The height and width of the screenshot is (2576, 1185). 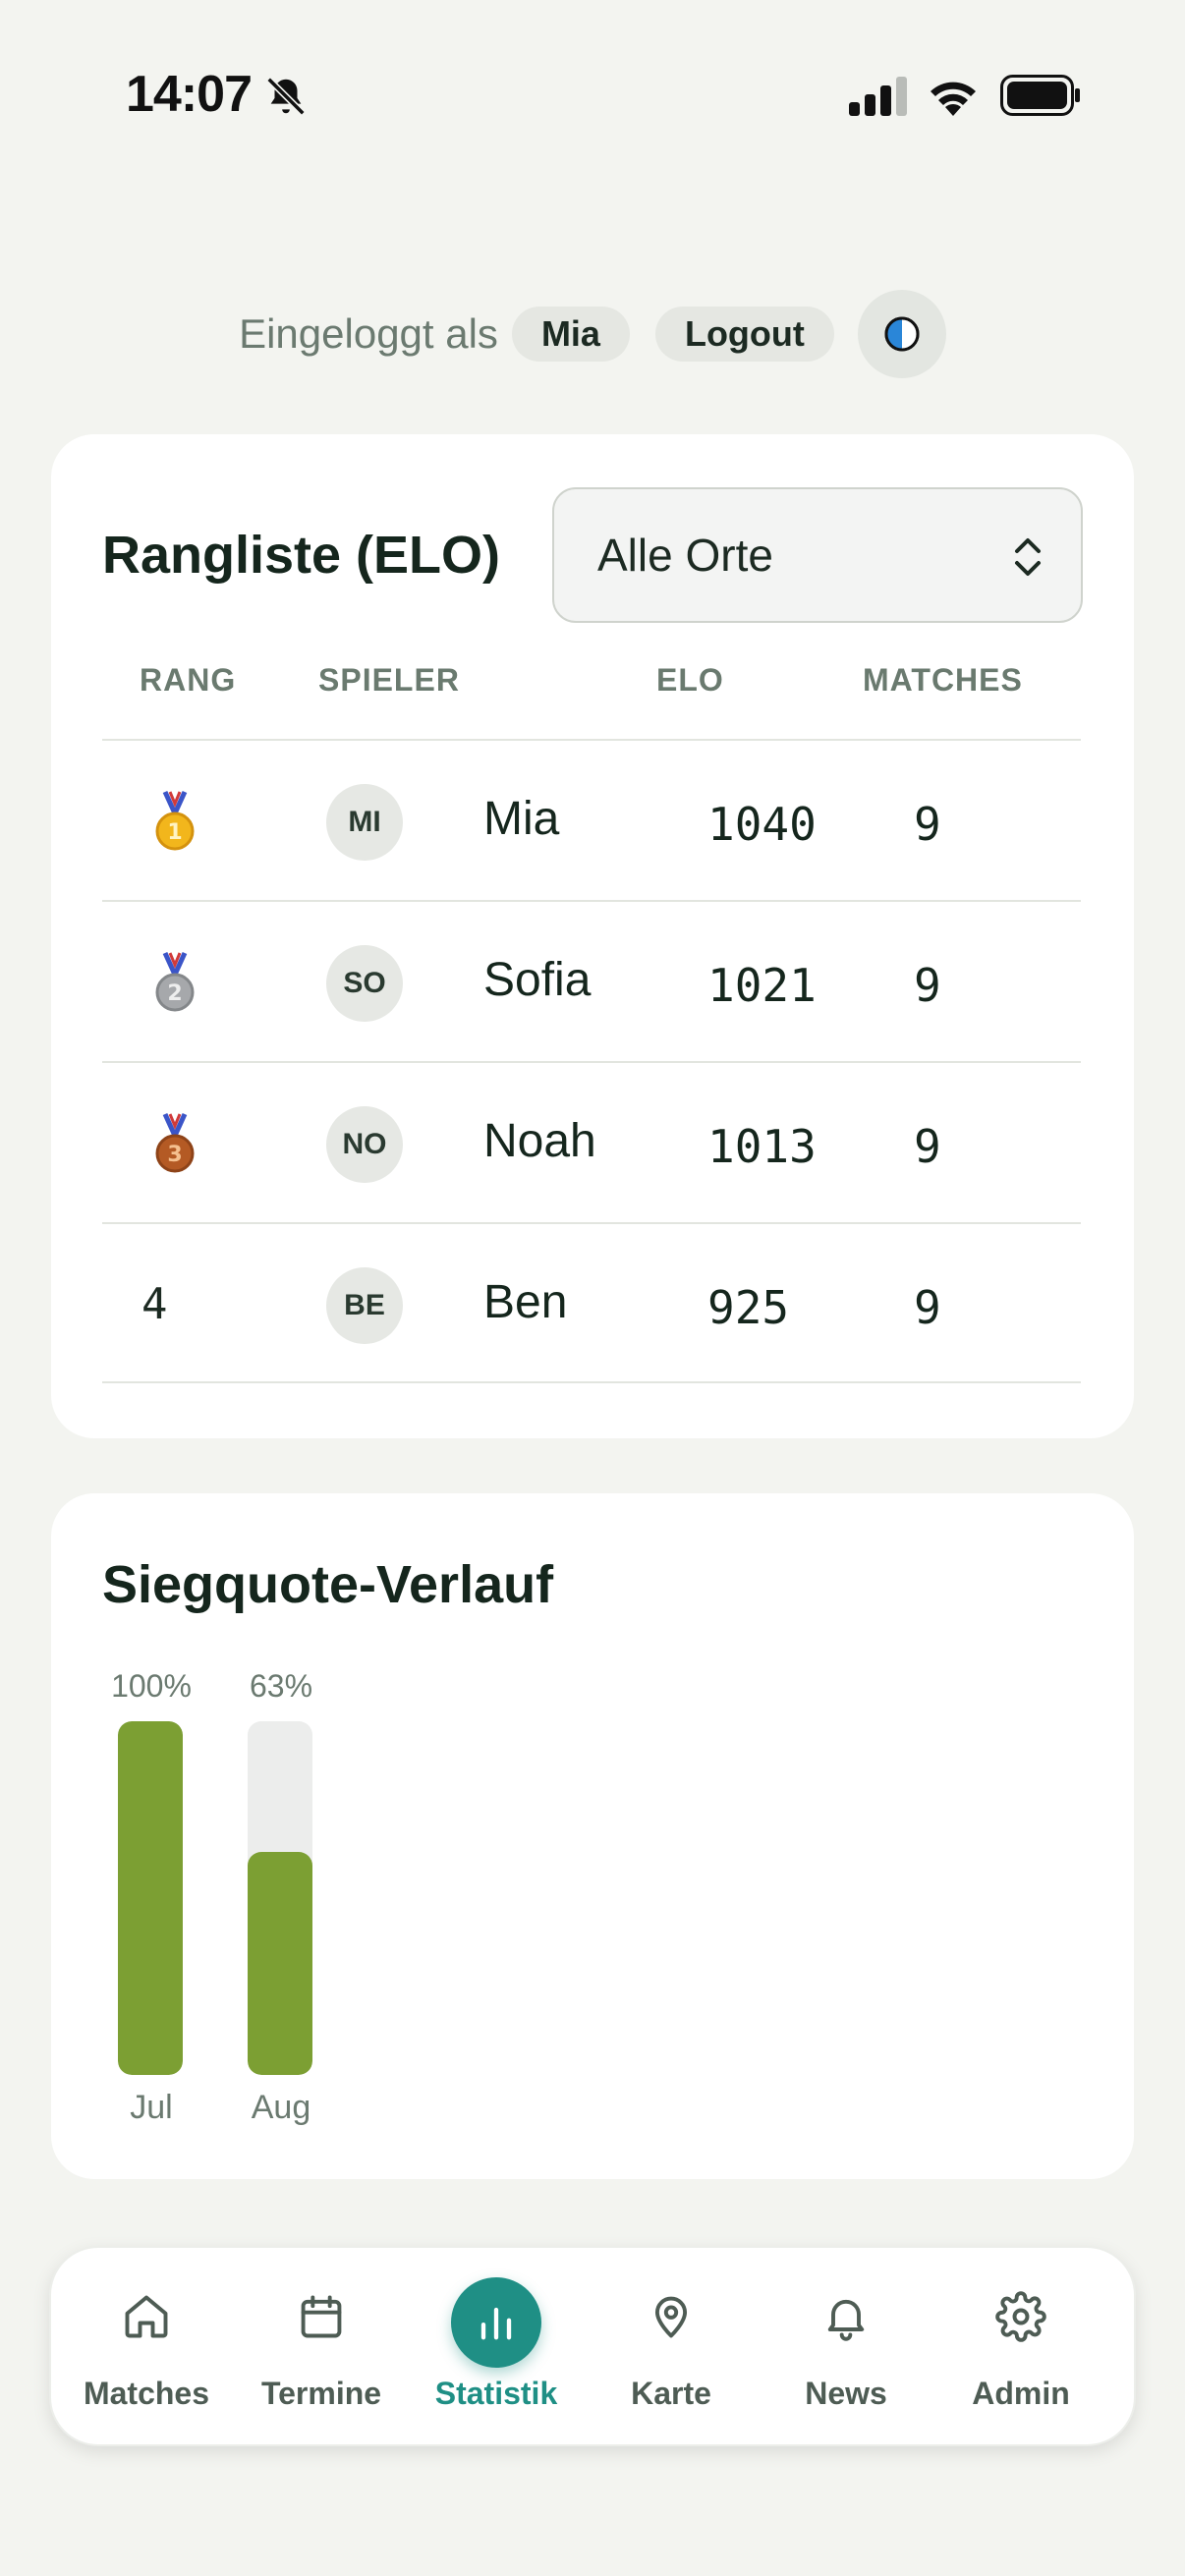 I want to click on elo-value: 925, so click(x=749, y=1307).